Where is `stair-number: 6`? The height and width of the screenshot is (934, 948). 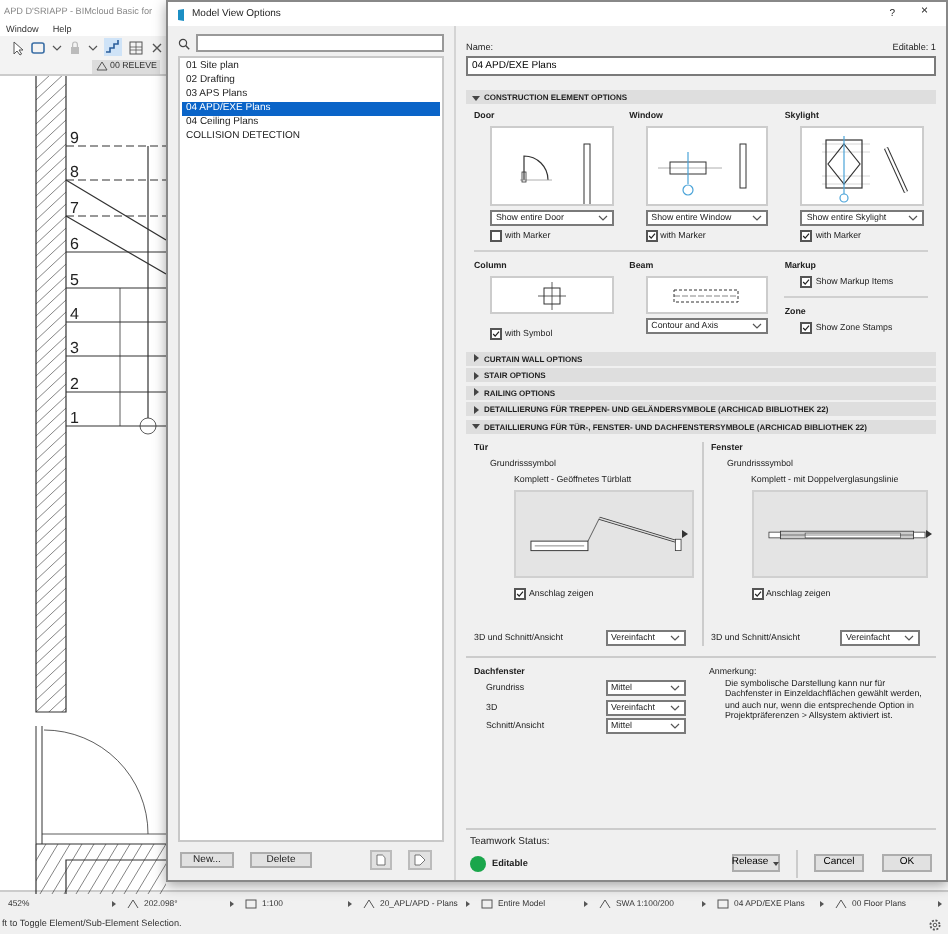 stair-number: 6 is located at coordinates (74, 244).